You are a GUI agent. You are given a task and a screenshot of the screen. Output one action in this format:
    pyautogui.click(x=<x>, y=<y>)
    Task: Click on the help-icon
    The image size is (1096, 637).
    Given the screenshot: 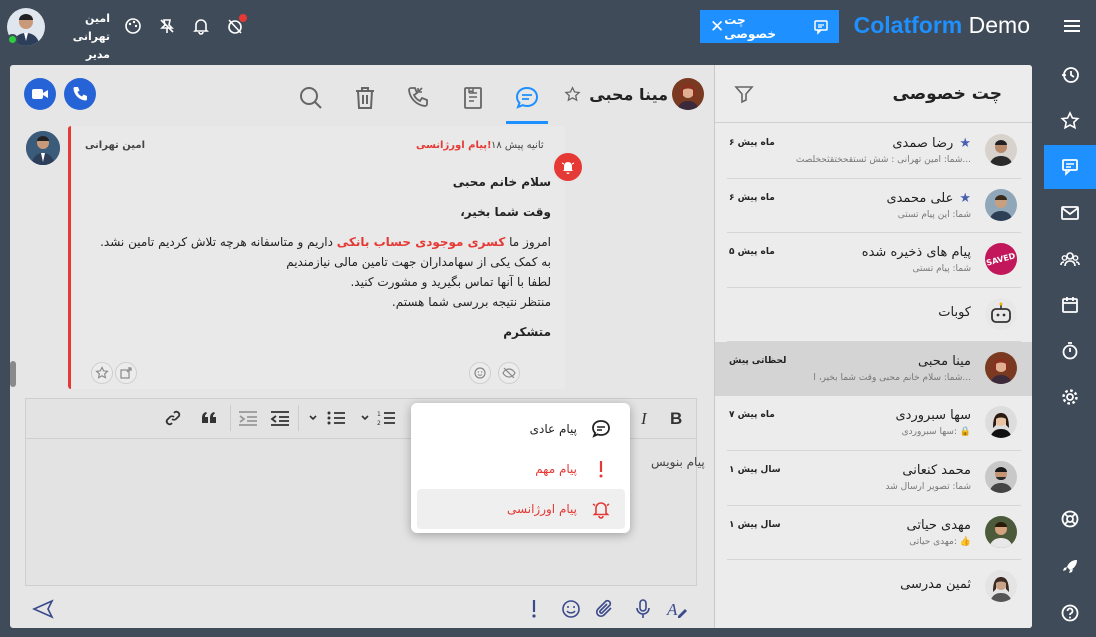 What is the action you would take?
    pyautogui.click(x=1070, y=613)
    